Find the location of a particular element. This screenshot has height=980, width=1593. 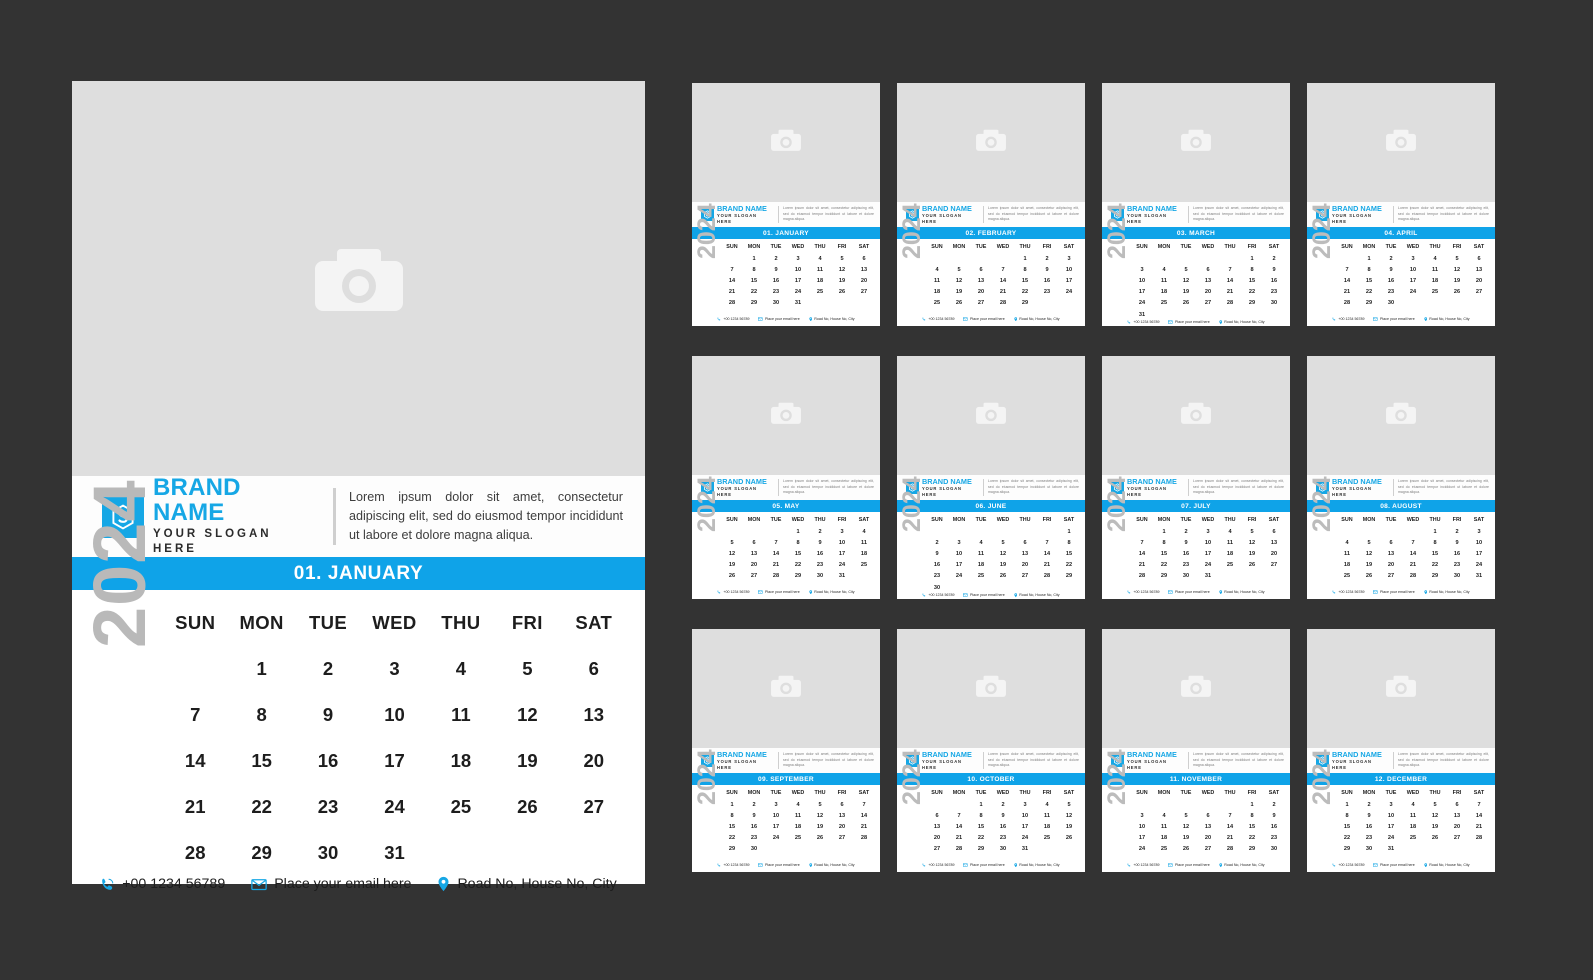

brand-logo: BRAND NAME YOUR SLOGAN HERE is located at coordinates (209, 516).